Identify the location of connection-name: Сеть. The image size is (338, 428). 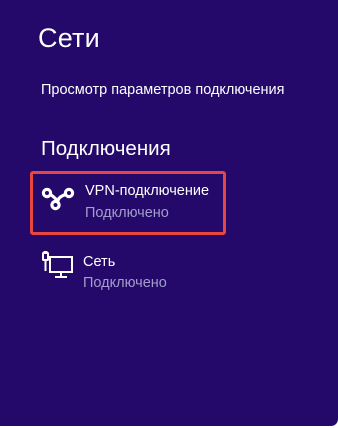
(99, 262).